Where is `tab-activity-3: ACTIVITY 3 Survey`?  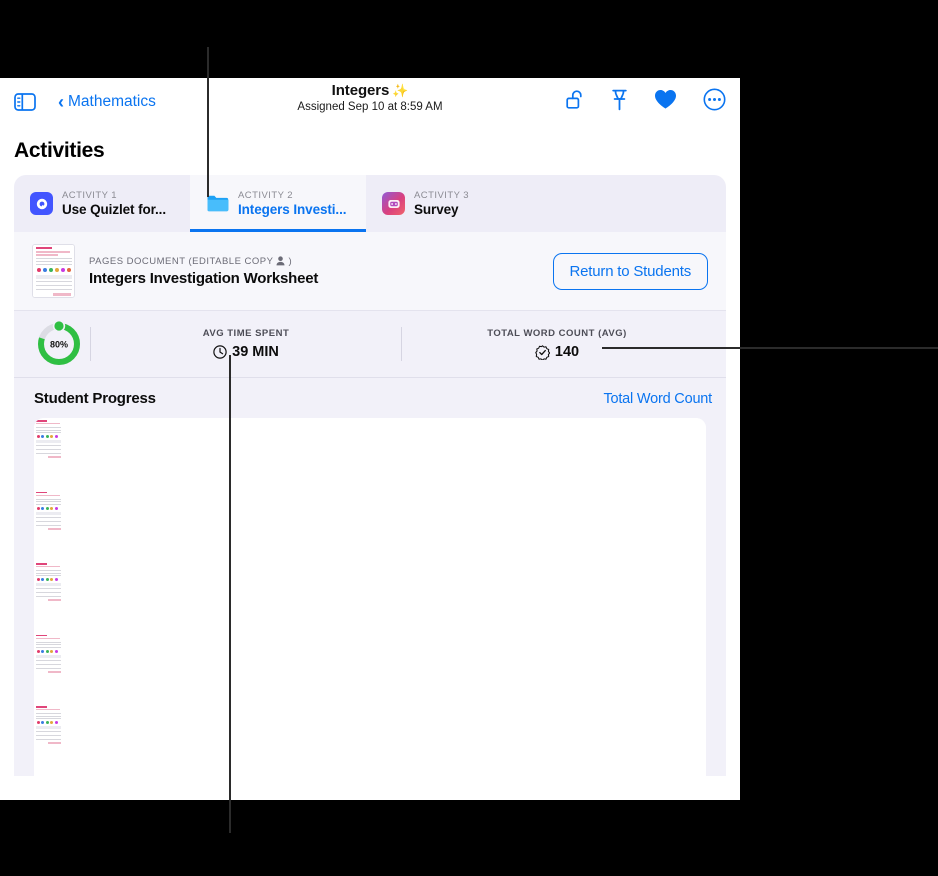 tab-activity-3: ACTIVITY 3 Survey is located at coordinates (454, 203).